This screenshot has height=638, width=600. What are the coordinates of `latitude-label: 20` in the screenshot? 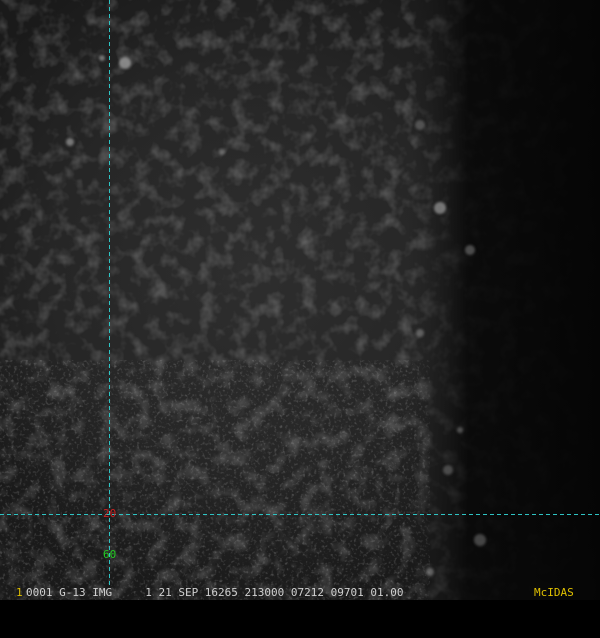 It's located at (110, 513).